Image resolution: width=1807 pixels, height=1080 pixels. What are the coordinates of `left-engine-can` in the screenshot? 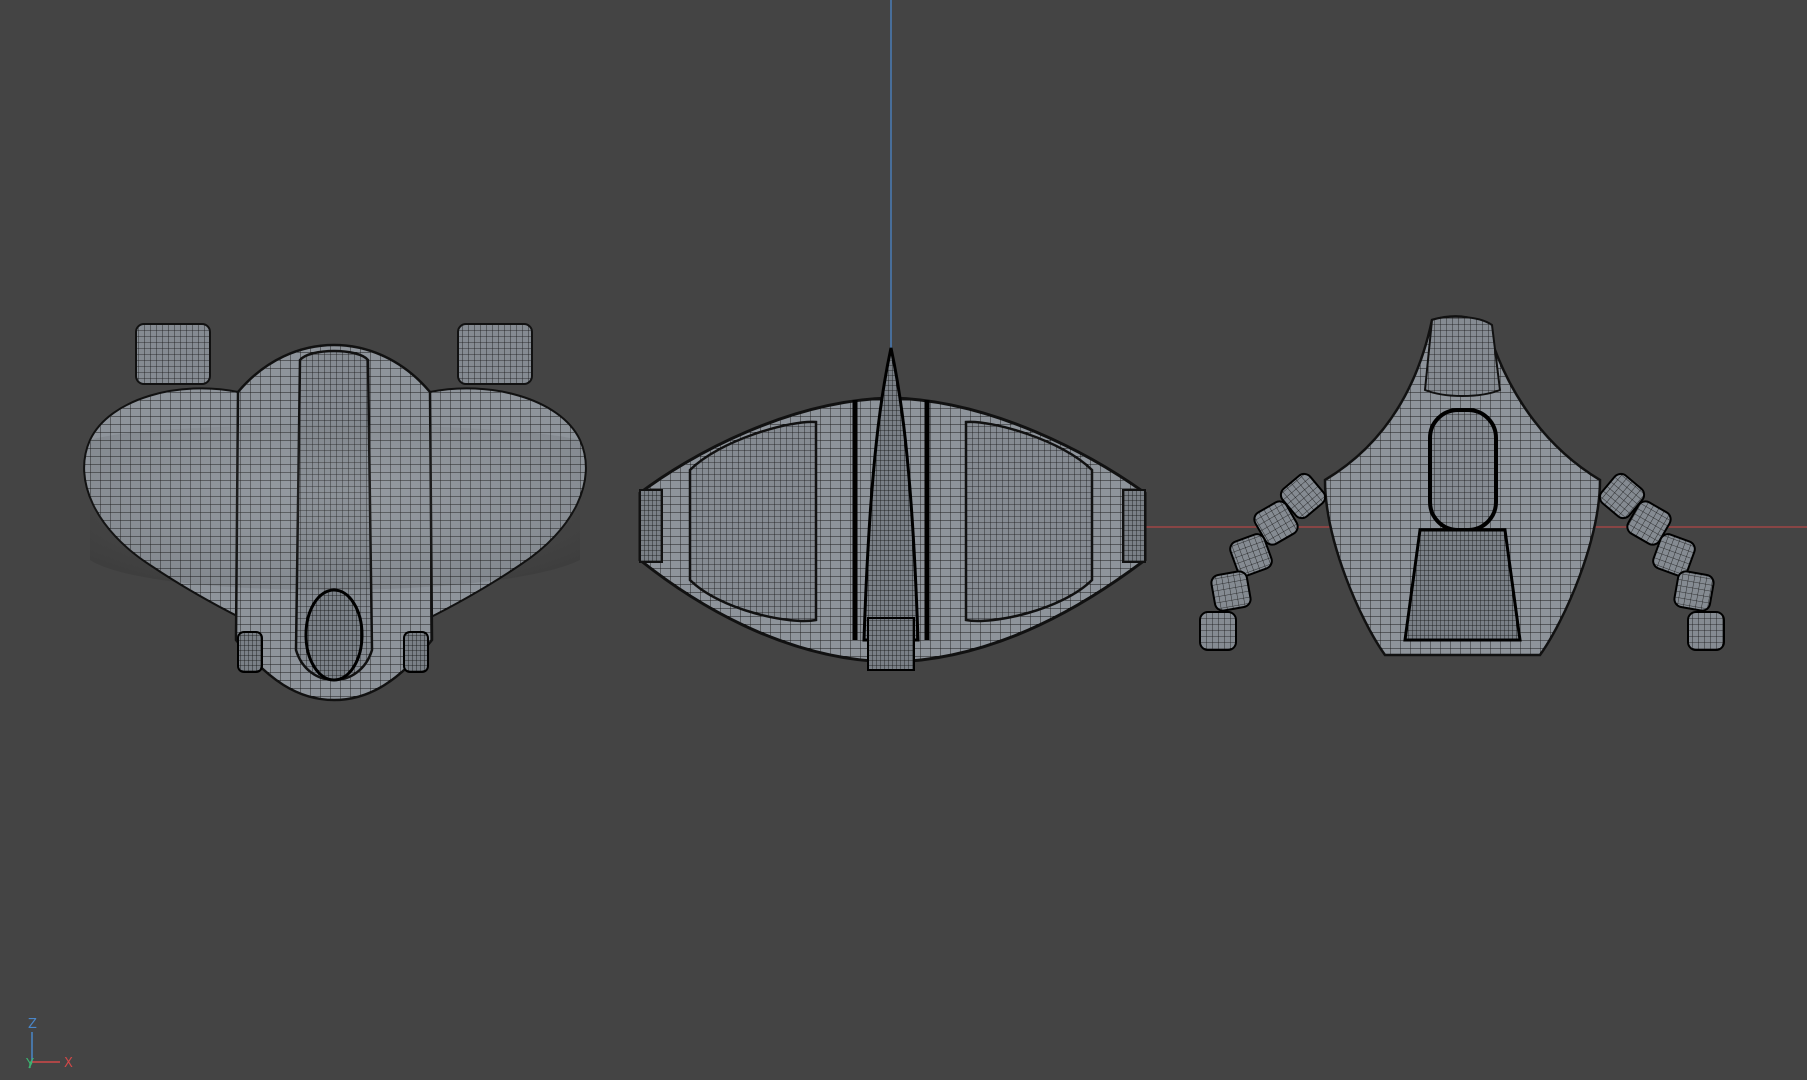 It's located at (173, 354).